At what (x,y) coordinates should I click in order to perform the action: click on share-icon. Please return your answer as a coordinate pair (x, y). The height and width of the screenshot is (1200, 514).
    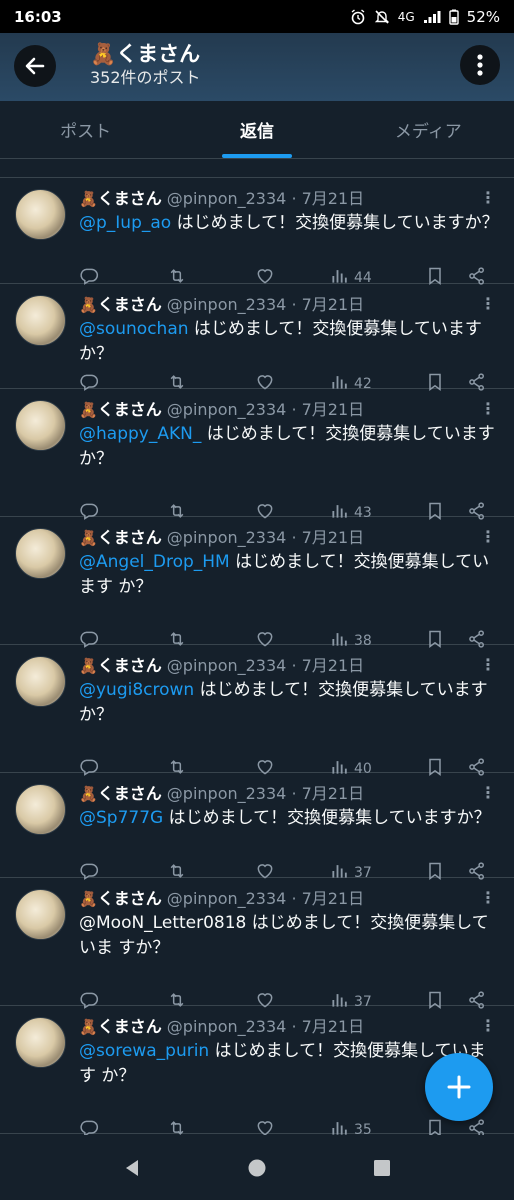
    Looking at the image, I should click on (477, 1126).